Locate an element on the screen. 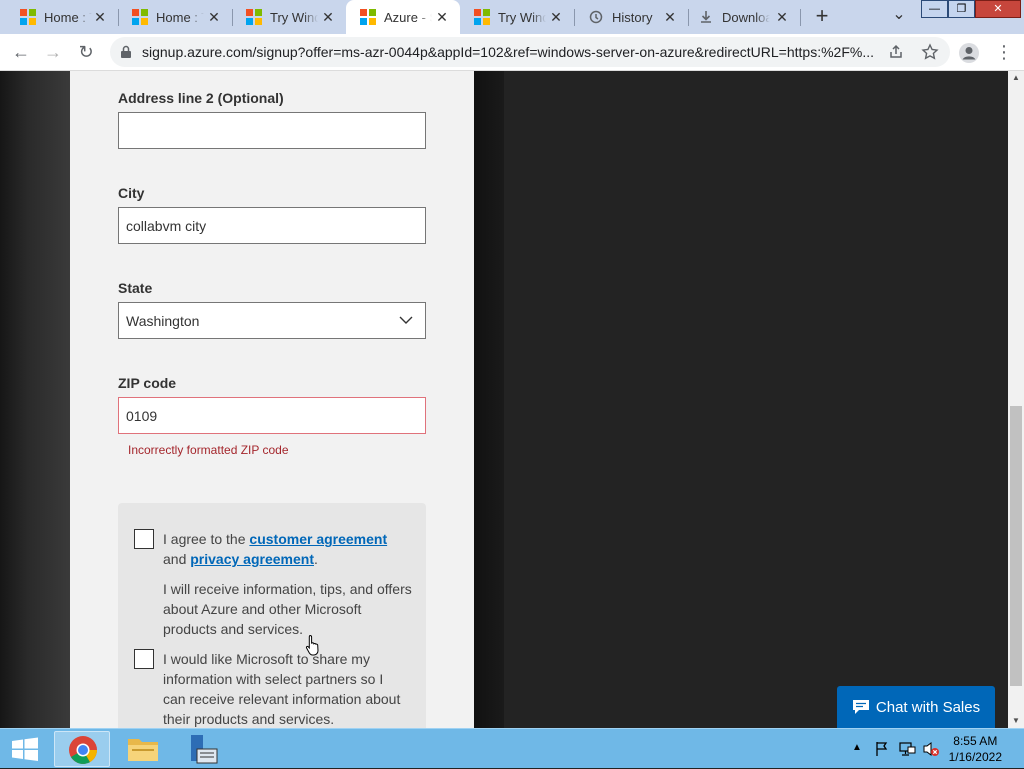 The width and height of the screenshot is (1024, 769). page-scrollbar: ▲ ▼ is located at coordinates (1016, 399).